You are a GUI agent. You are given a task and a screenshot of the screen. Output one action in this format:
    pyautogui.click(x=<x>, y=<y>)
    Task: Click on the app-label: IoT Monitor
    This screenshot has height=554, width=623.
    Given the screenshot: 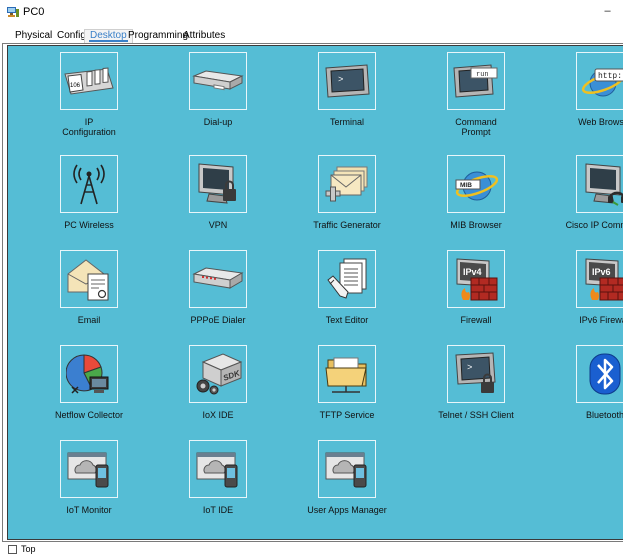 What is the action you would take?
    pyautogui.click(x=89, y=510)
    